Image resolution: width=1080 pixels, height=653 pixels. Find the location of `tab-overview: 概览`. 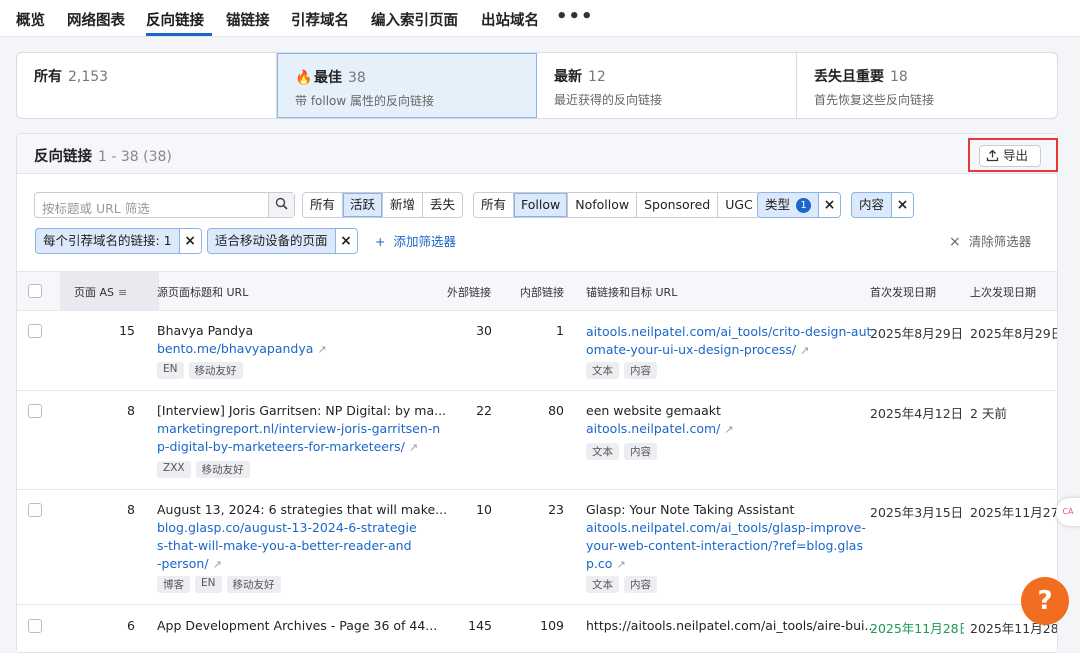

tab-overview: 概览 is located at coordinates (30, 19).